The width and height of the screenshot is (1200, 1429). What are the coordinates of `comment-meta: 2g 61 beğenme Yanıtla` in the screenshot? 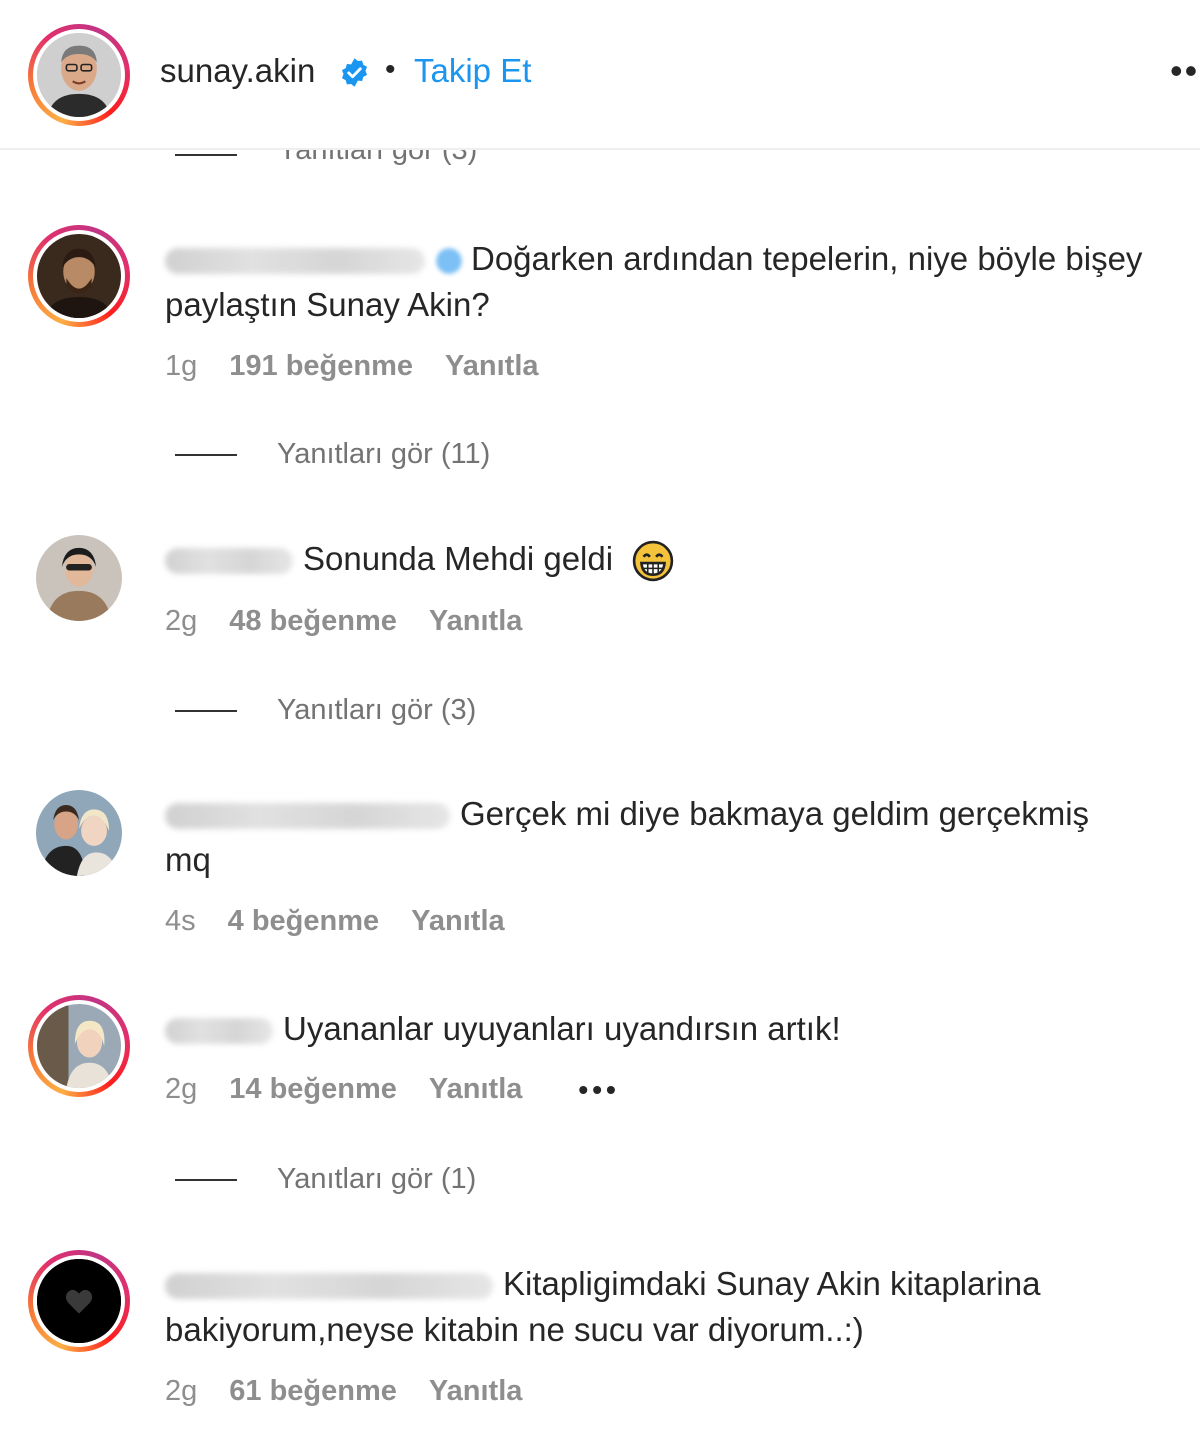 It's located at (343, 1391).